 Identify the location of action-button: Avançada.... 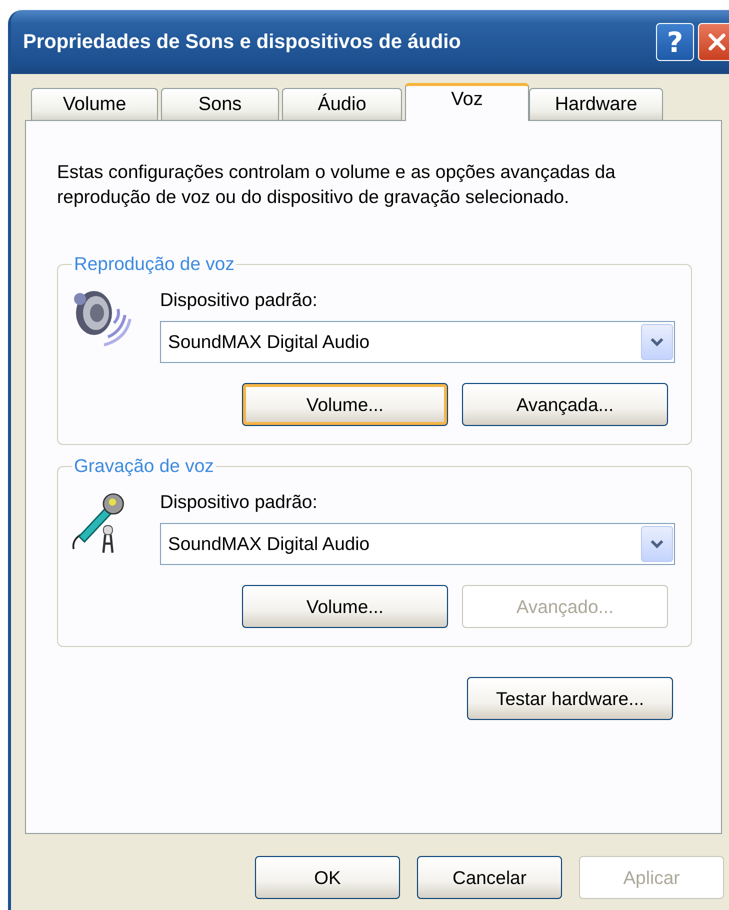
(565, 404).